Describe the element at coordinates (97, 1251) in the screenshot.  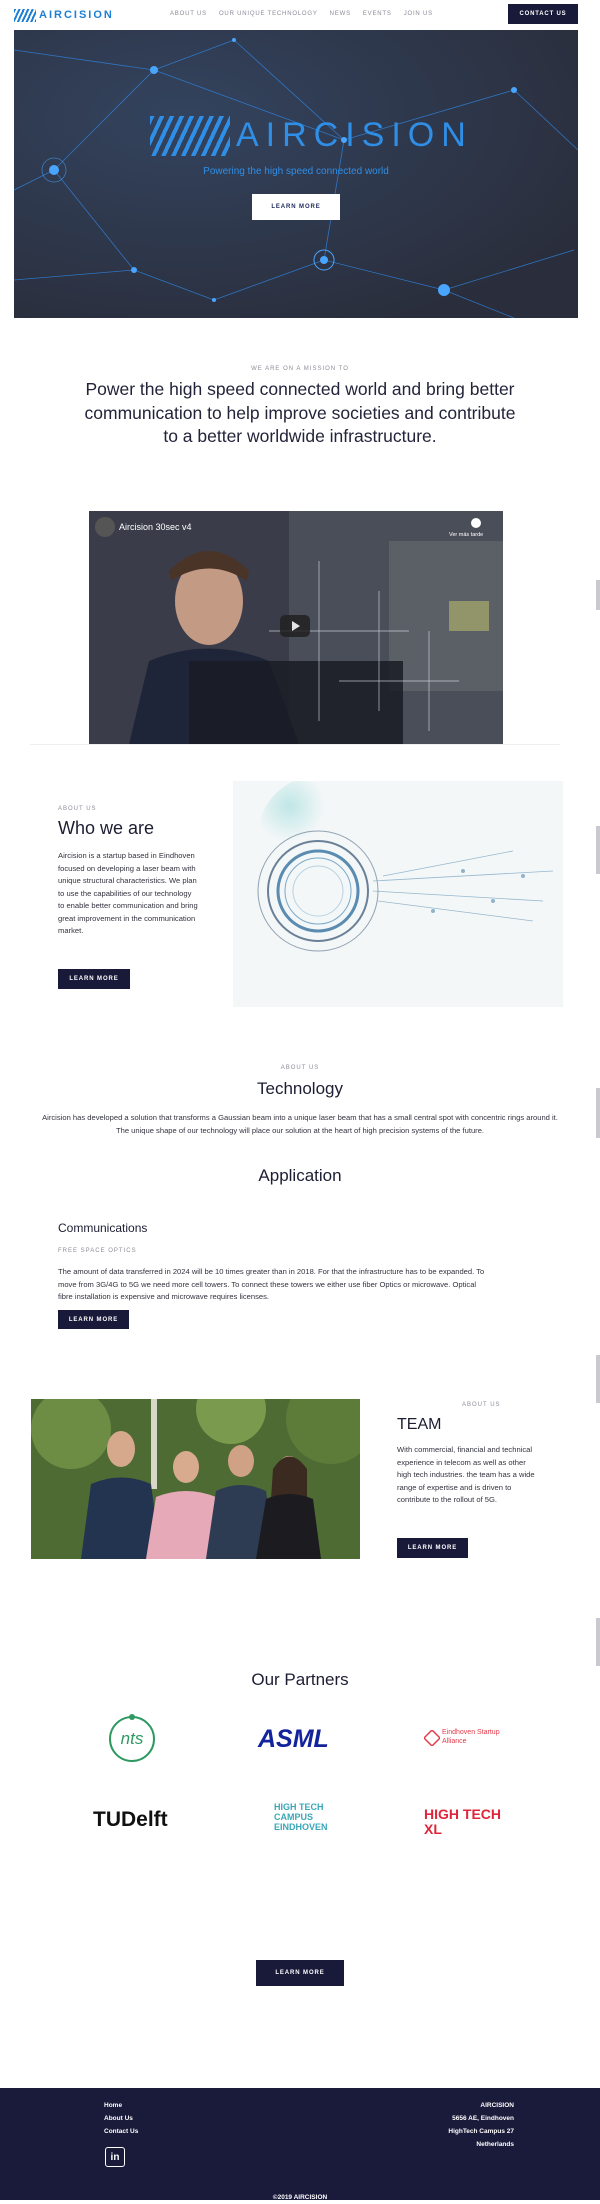
I see `free-space-optics-eyebrow: FREE SPACE OPTICS` at that location.